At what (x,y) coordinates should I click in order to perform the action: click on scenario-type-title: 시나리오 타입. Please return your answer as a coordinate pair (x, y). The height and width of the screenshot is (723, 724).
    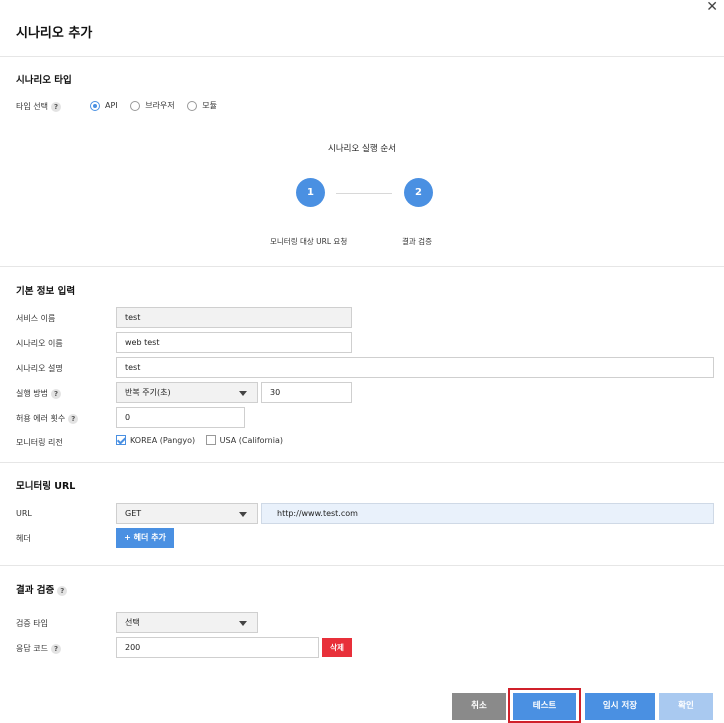
    Looking at the image, I should click on (44, 80).